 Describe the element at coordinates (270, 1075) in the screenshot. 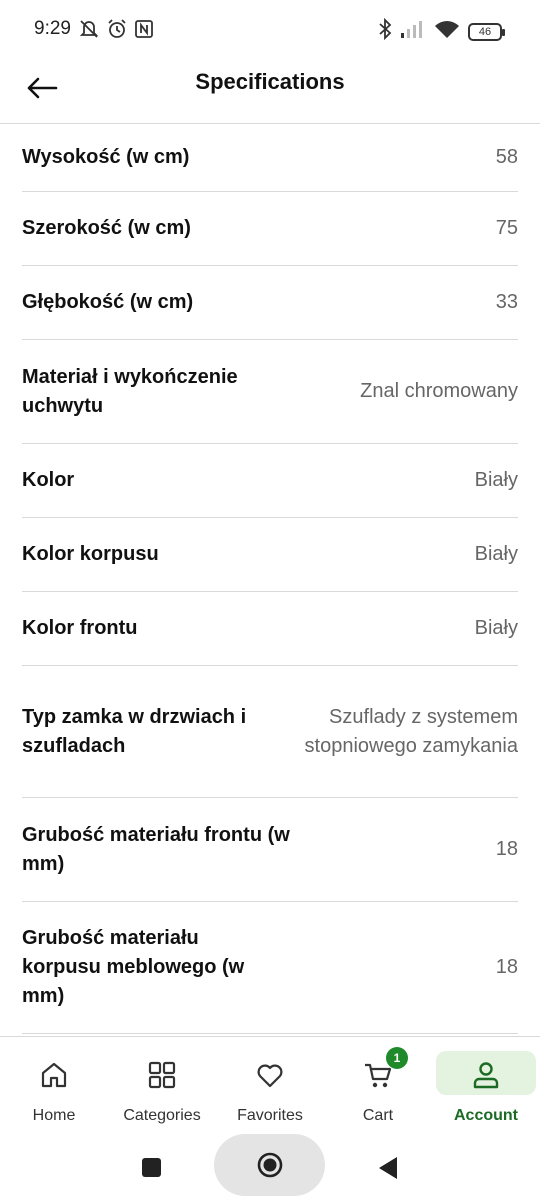

I see `heart-icon` at that location.